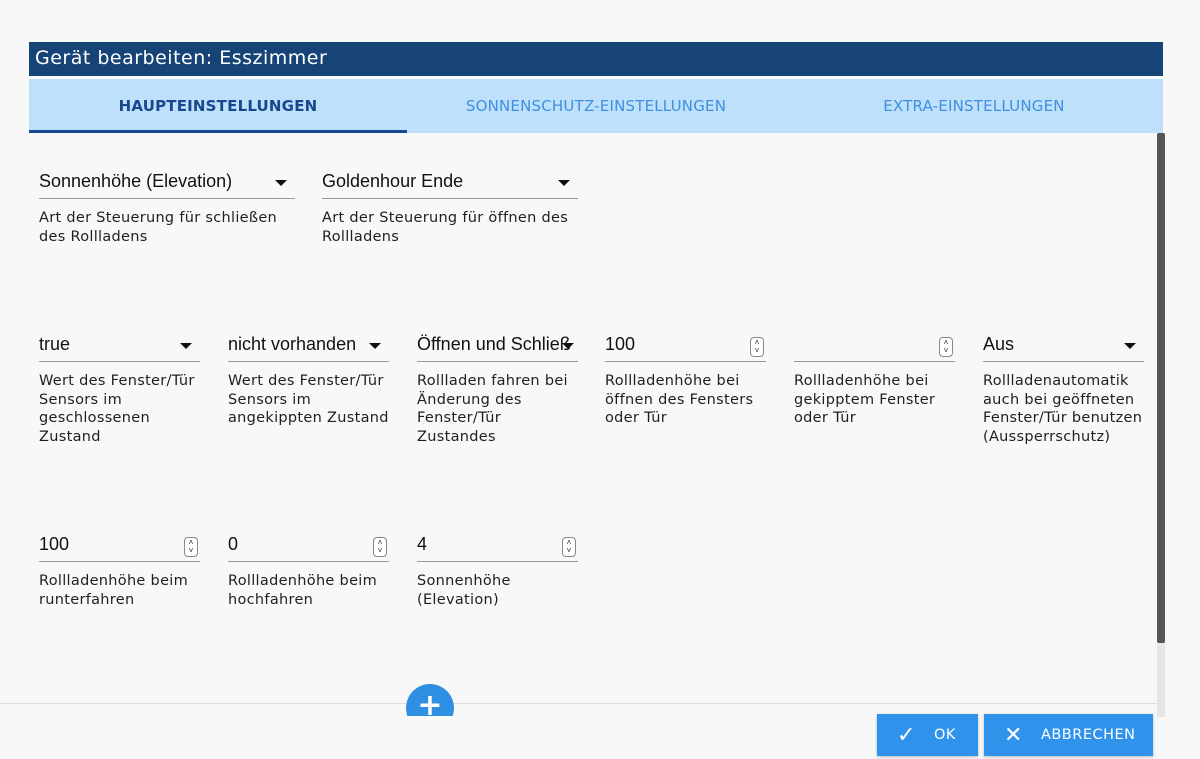  Describe the element at coordinates (494, 344) in the screenshot. I see `window-change-behavior-value: Öffnen und Schließ` at that location.